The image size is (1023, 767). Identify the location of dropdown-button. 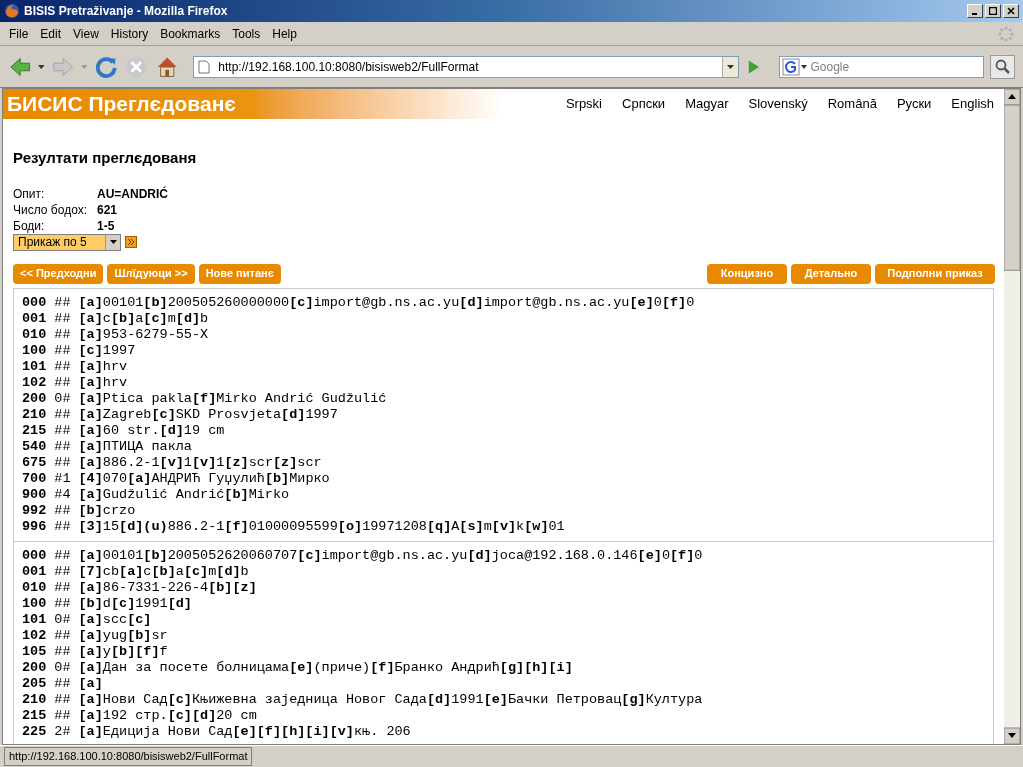
(729, 66).